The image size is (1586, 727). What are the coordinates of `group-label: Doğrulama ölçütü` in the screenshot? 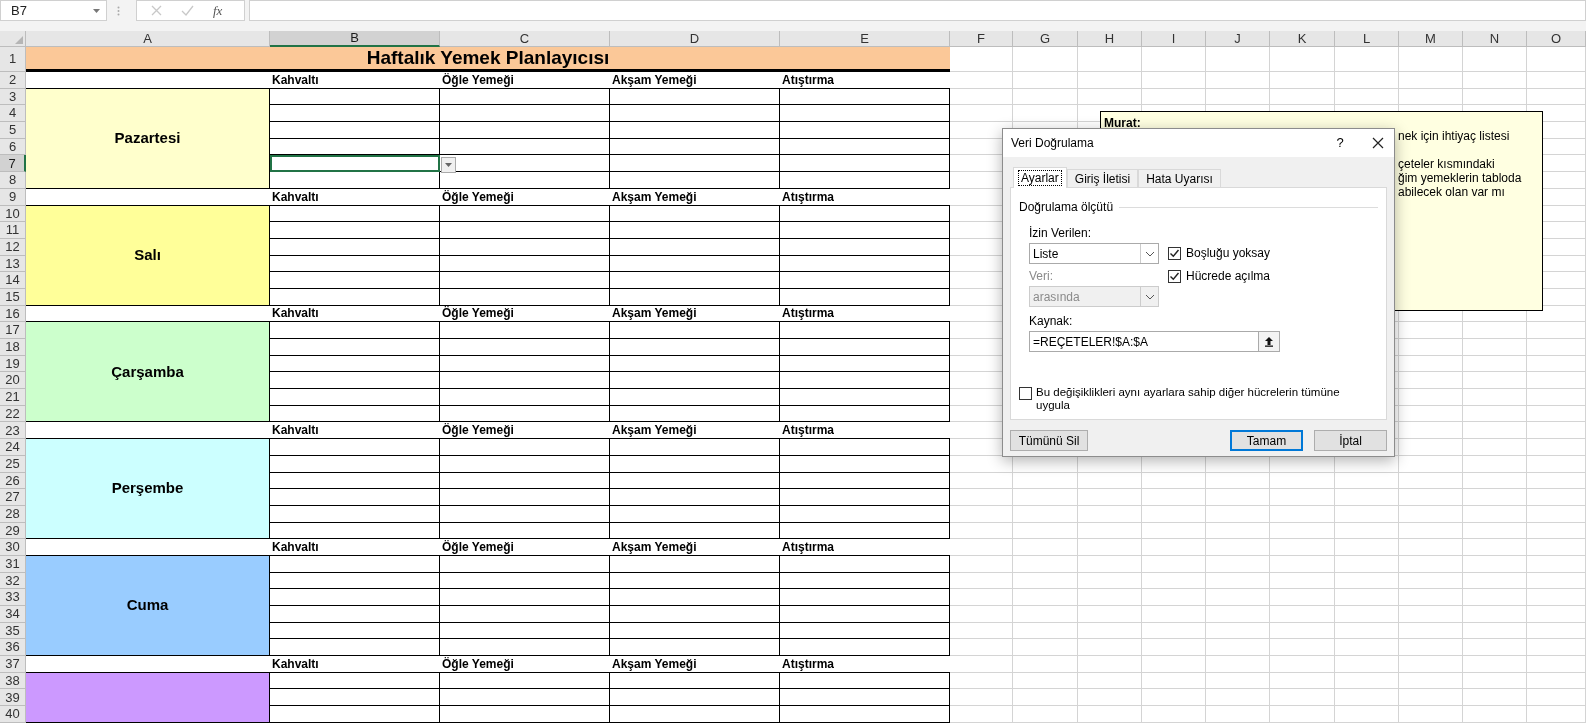 It's located at (1066, 207).